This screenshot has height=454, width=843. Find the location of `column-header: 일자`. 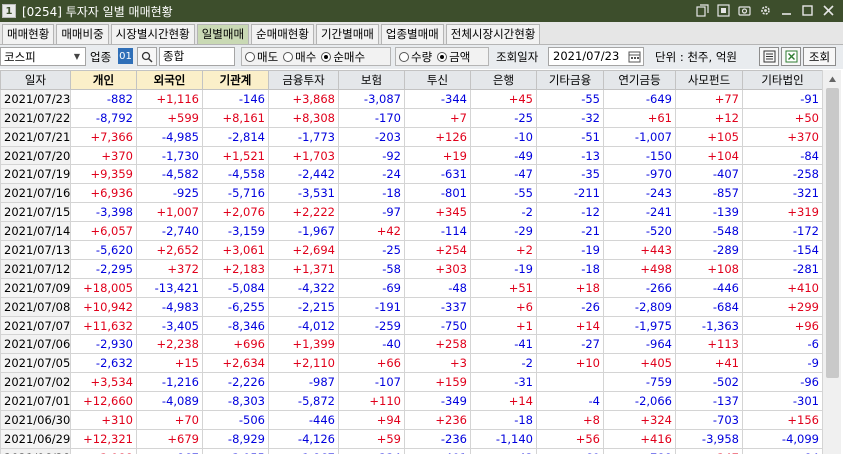

column-header: 일자 is located at coordinates (35, 80).